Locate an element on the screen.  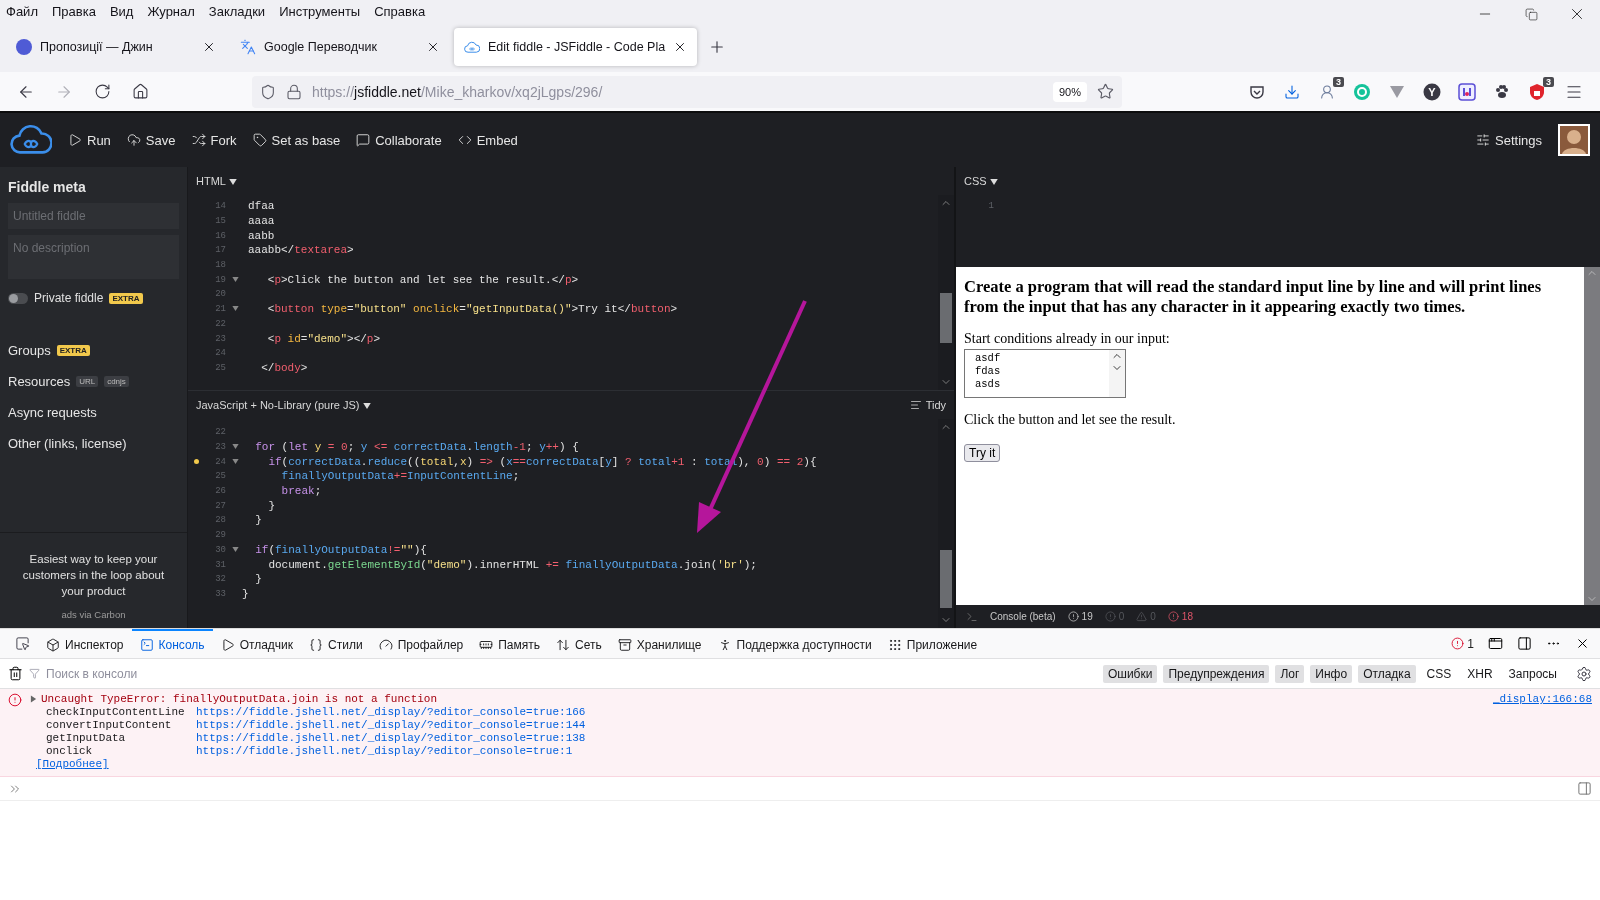
source-link: _display:166:68 is located at coordinates (1542, 699).